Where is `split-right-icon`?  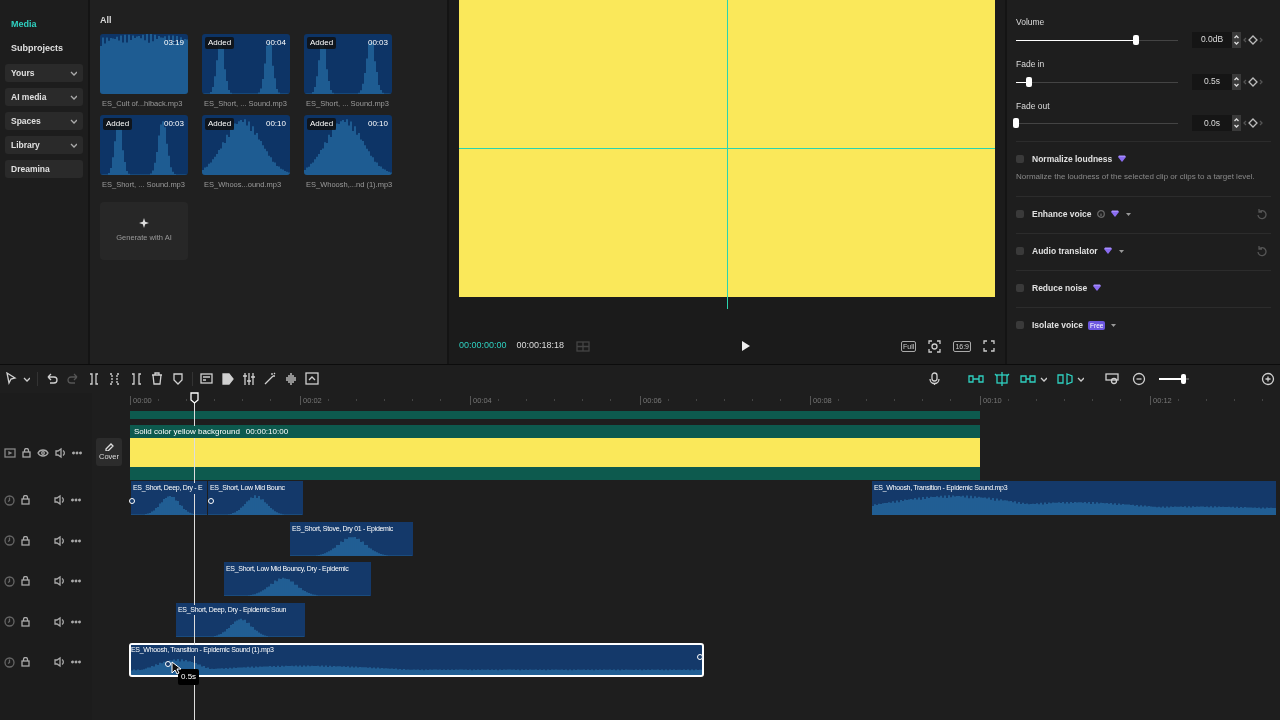
split-right-icon is located at coordinates (136, 379).